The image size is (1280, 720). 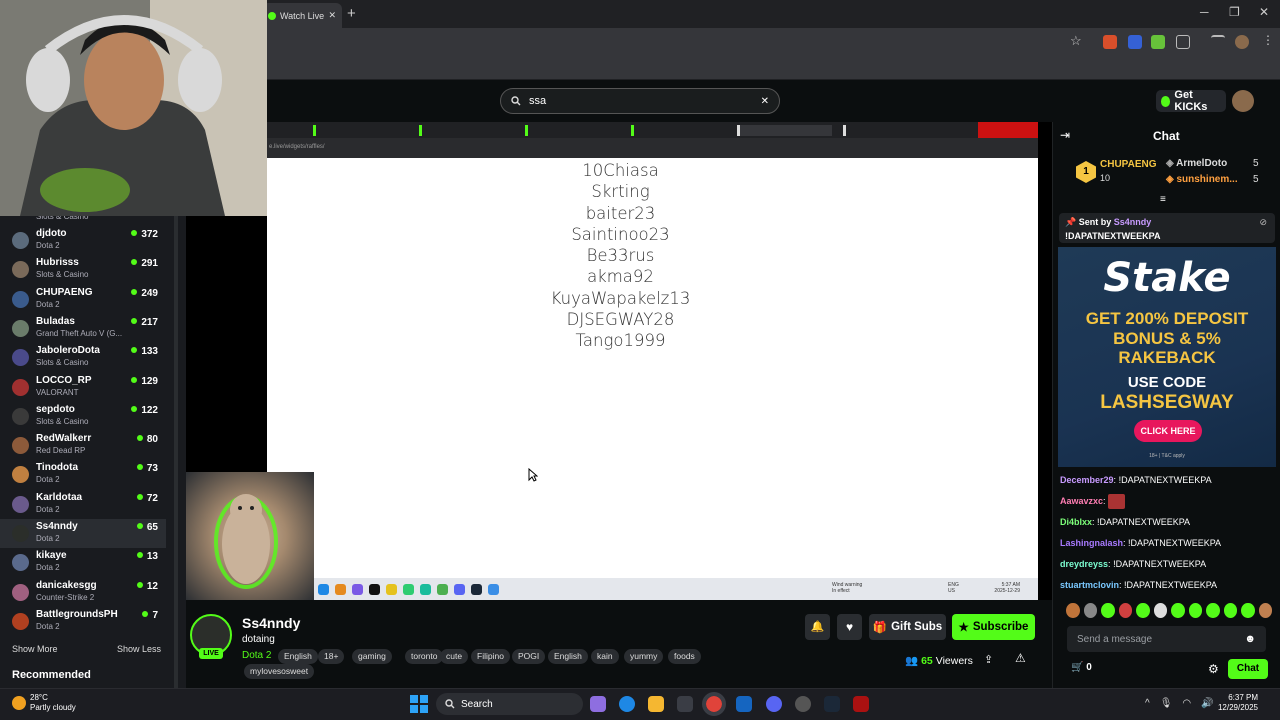 I want to click on sidebar-channel: RedWalkerr Red Dead RP 80, so click(x=83, y=445).